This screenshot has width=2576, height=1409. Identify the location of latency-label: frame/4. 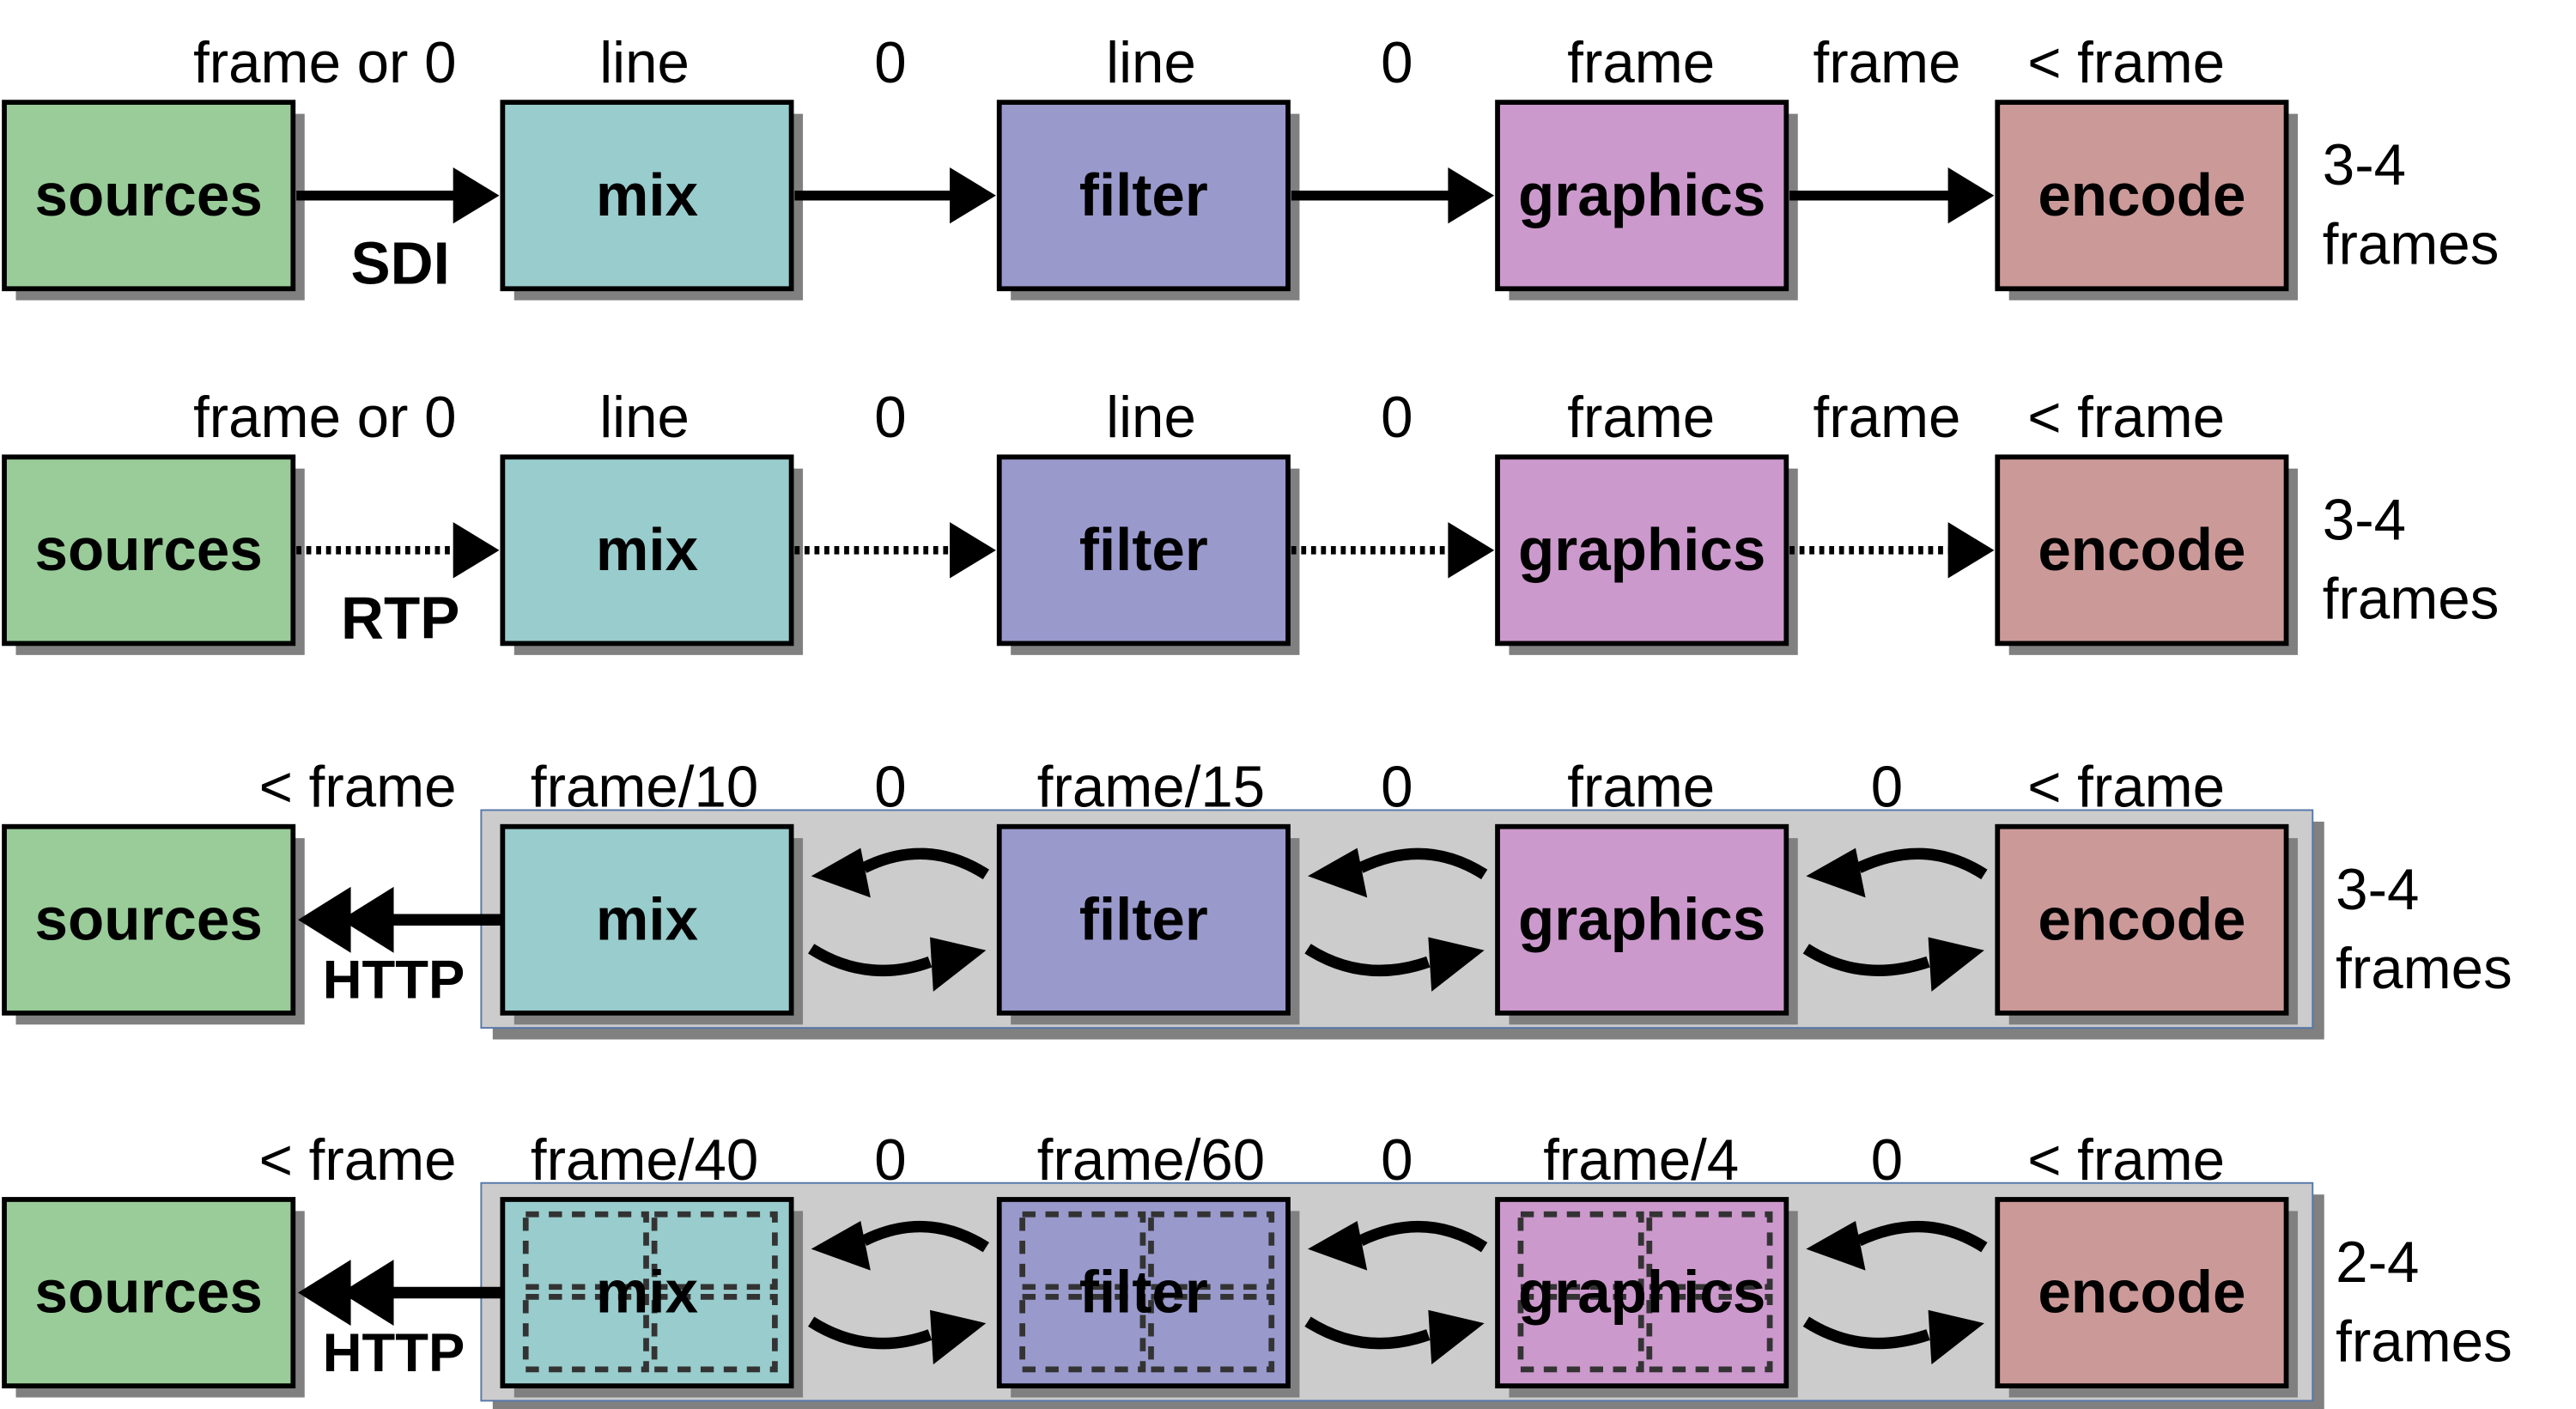
(1641, 1160).